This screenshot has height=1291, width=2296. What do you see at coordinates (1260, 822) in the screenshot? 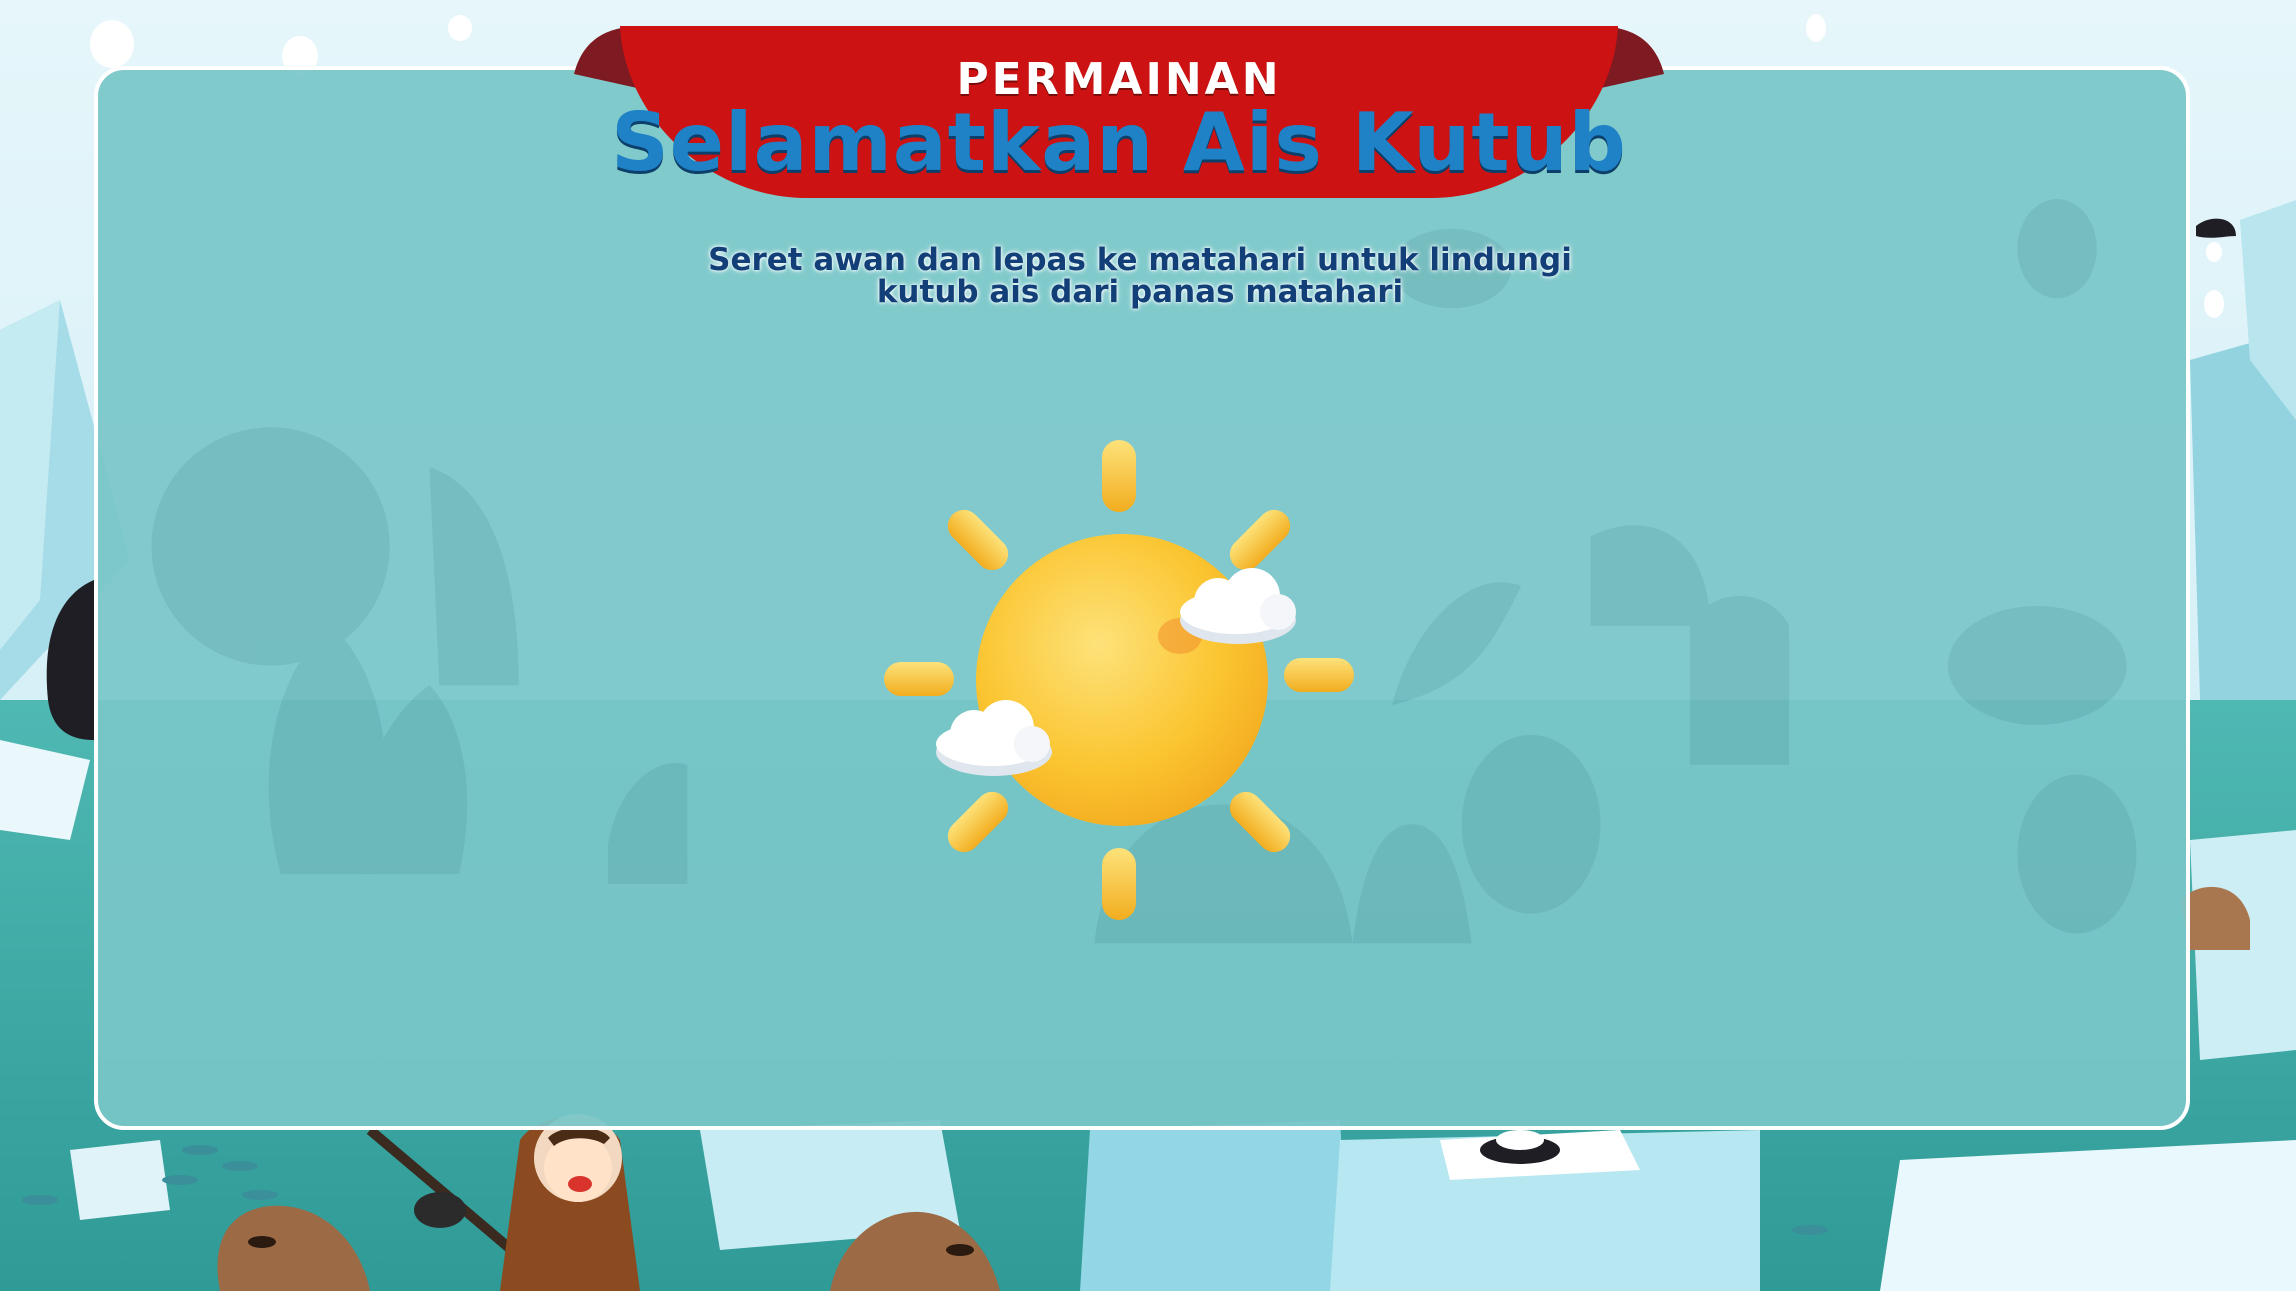
I see `ray-bottom-right` at bounding box center [1260, 822].